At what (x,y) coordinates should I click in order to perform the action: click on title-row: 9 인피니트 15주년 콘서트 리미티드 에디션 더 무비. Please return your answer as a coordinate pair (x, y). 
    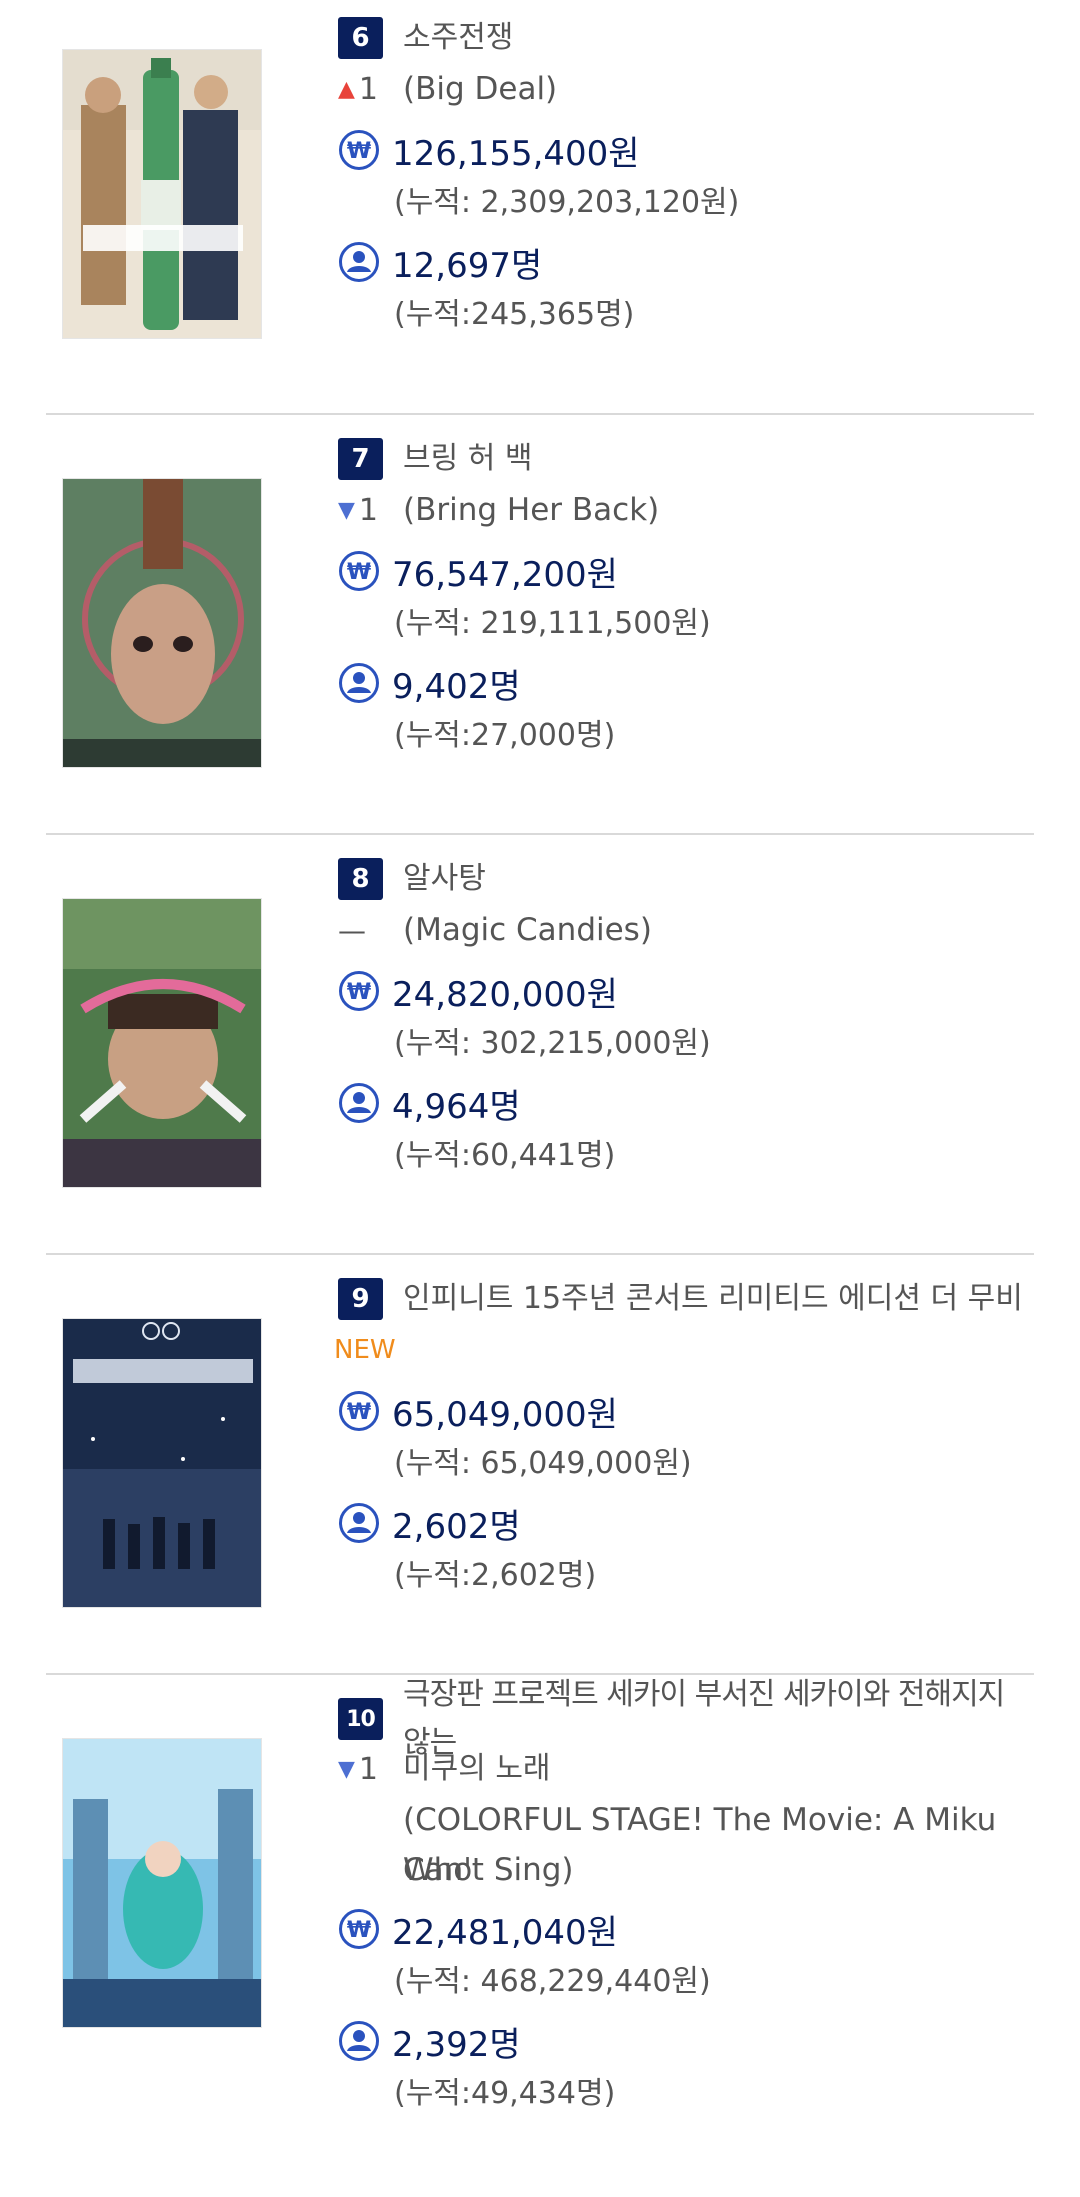
    Looking at the image, I should click on (686, 1299).